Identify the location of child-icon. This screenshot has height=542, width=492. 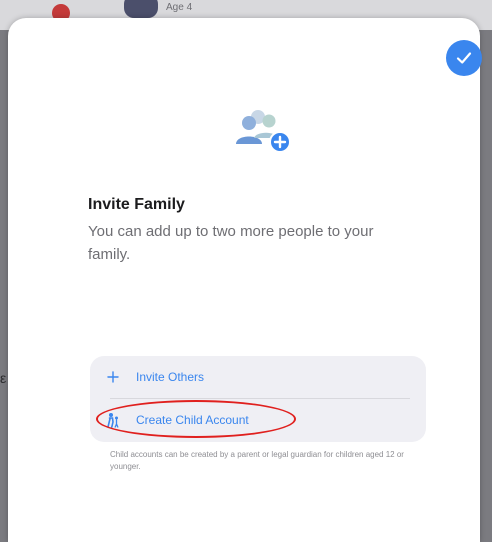
(113, 420).